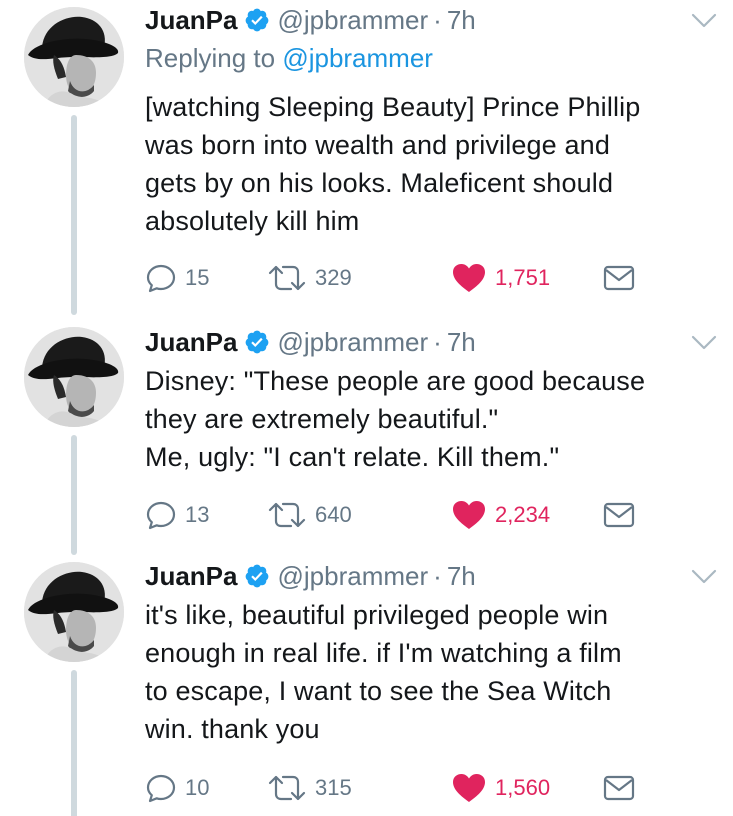 The image size is (733, 816). Describe the element at coordinates (523, 787) in the screenshot. I see `like-count: 1,560` at that location.